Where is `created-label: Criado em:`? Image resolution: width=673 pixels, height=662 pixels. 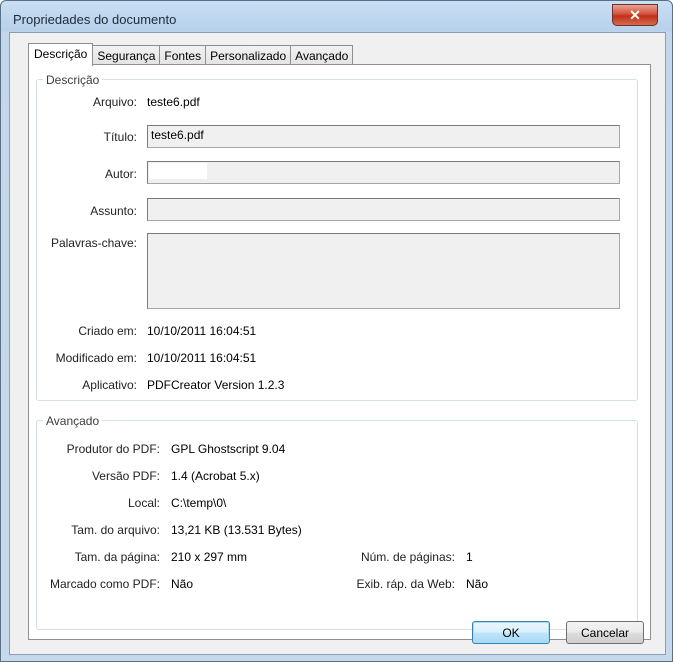 created-label: Criado em: is located at coordinates (107, 331).